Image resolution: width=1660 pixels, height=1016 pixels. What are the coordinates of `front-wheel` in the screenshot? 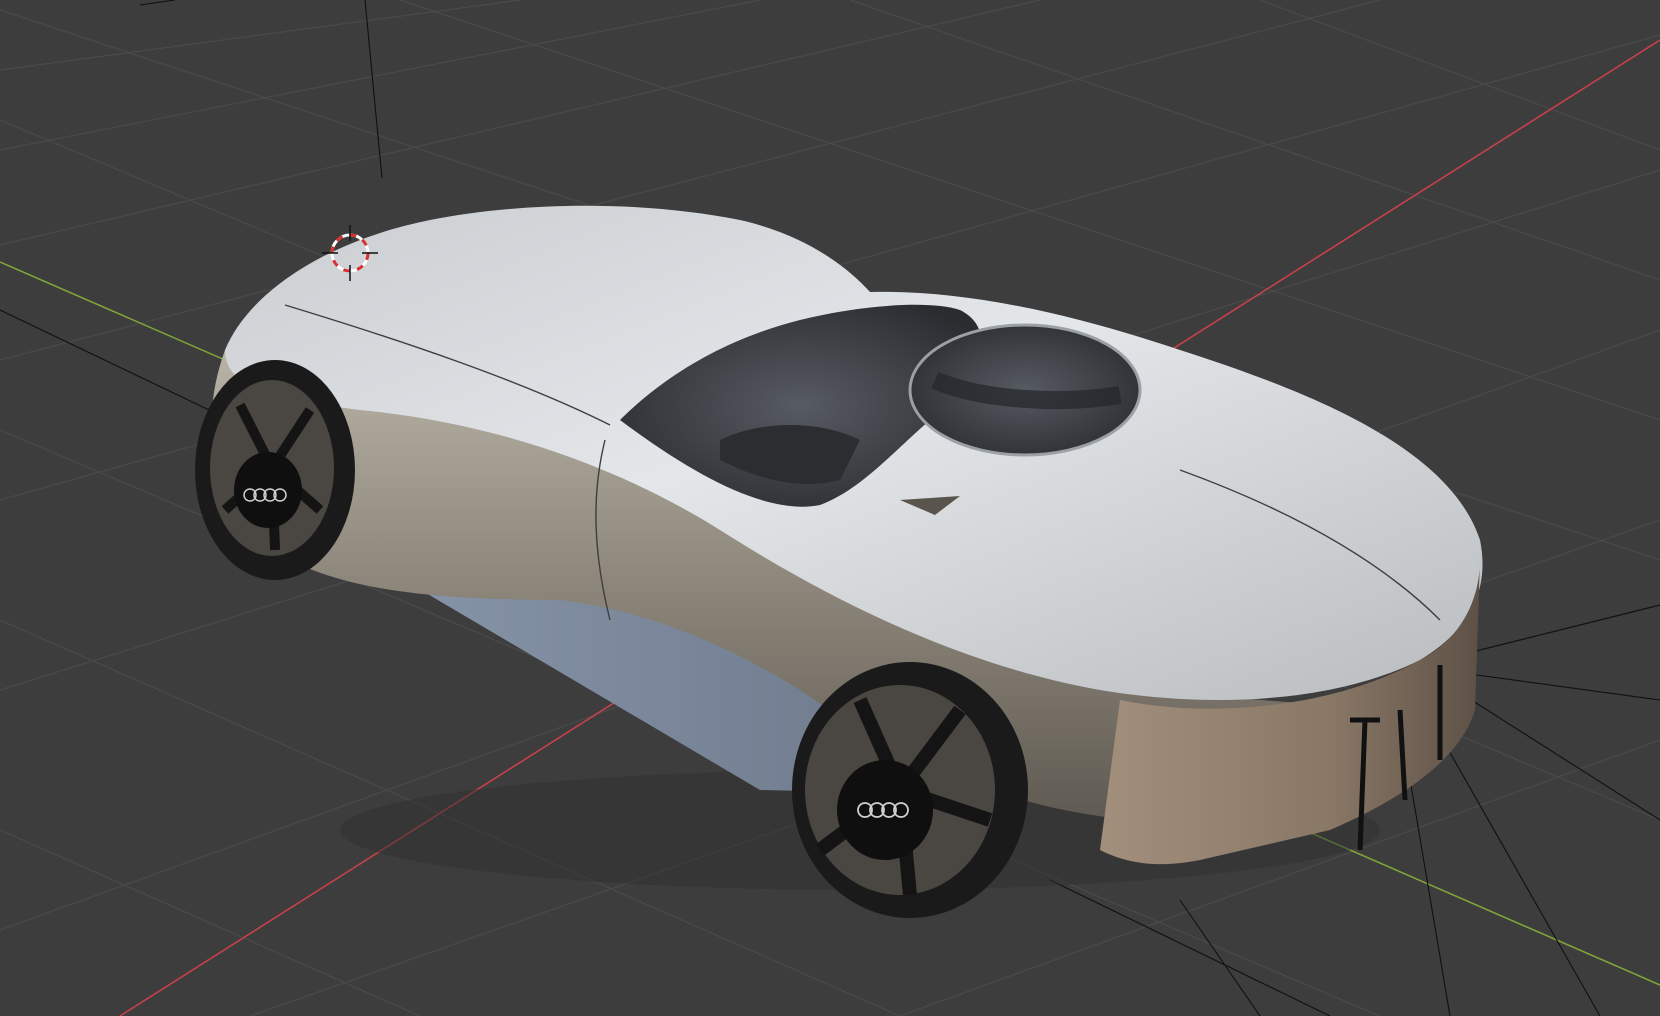 It's located at (275, 470).